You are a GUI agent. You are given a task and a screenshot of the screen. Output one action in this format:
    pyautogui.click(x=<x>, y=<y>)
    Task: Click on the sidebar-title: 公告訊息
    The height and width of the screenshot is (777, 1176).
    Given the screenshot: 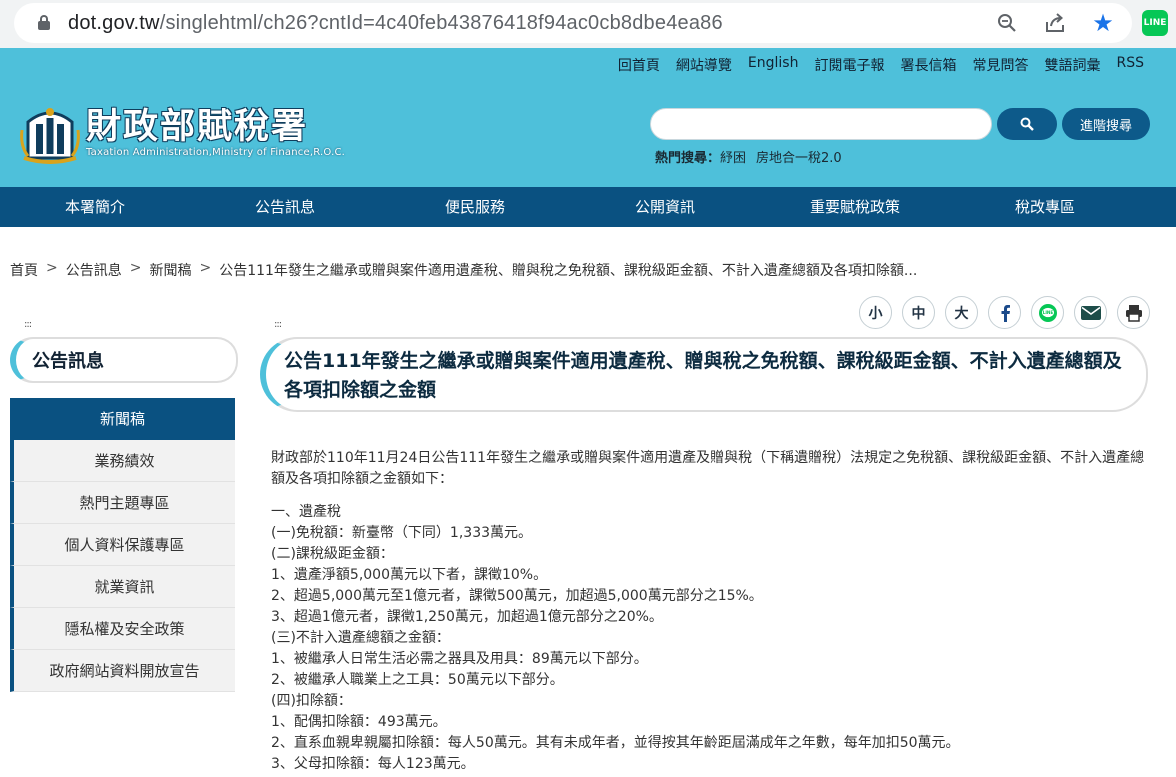 What is the action you would take?
    pyautogui.click(x=124, y=360)
    